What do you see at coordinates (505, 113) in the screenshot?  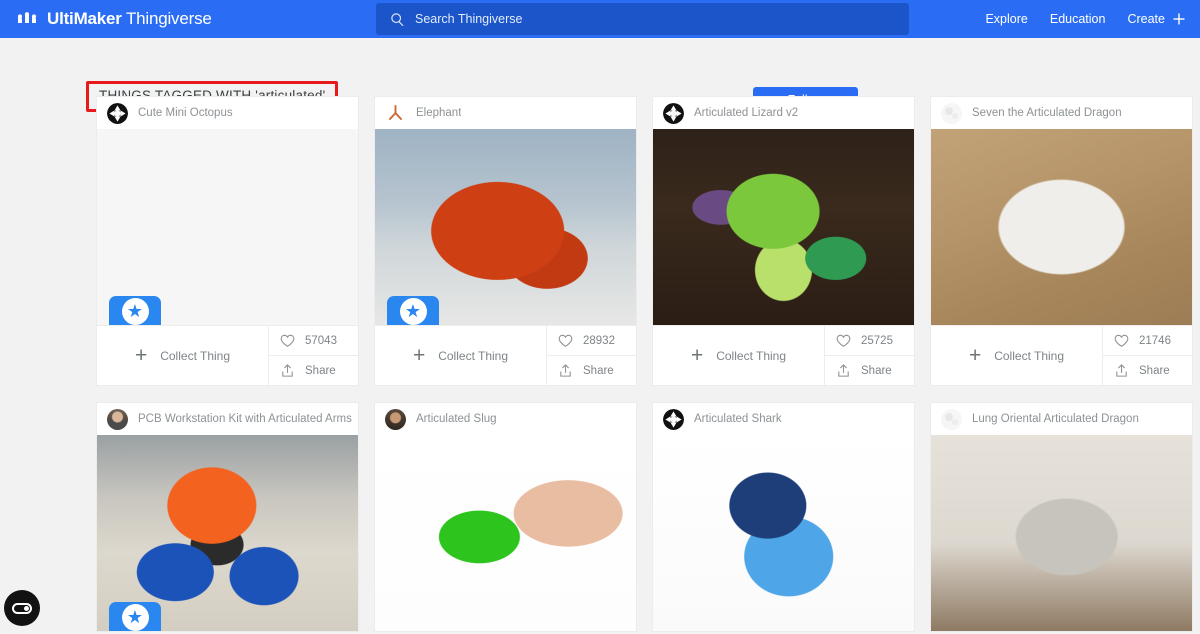 I see `card-header: Elephant` at bounding box center [505, 113].